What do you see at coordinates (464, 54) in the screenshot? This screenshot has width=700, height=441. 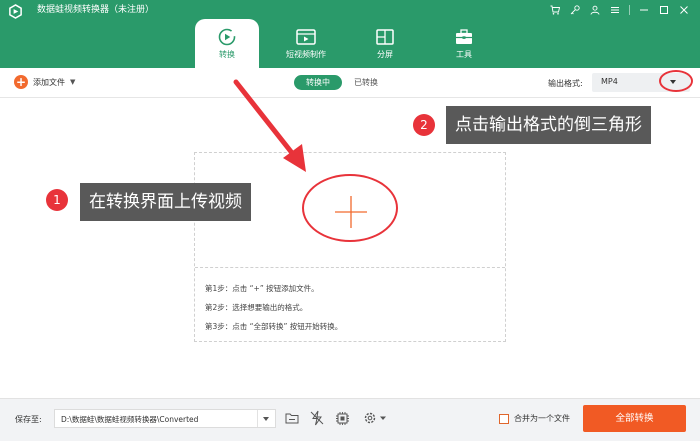 I see `tab-tools-label: 工具` at bounding box center [464, 54].